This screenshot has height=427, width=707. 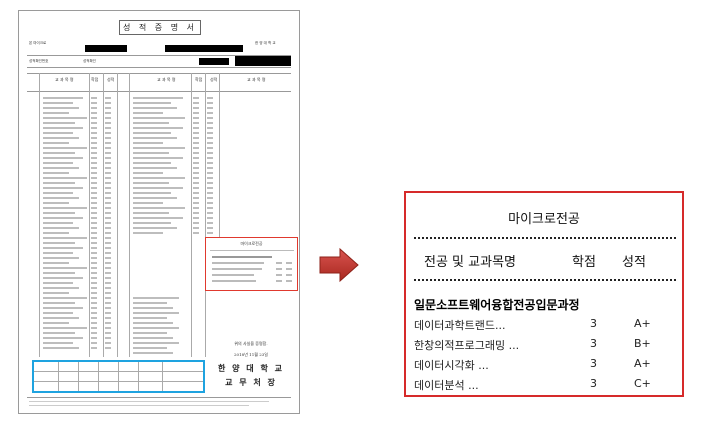 What do you see at coordinates (642, 343) in the screenshot?
I see `course-grade: B+` at bounding box center [642, 343].